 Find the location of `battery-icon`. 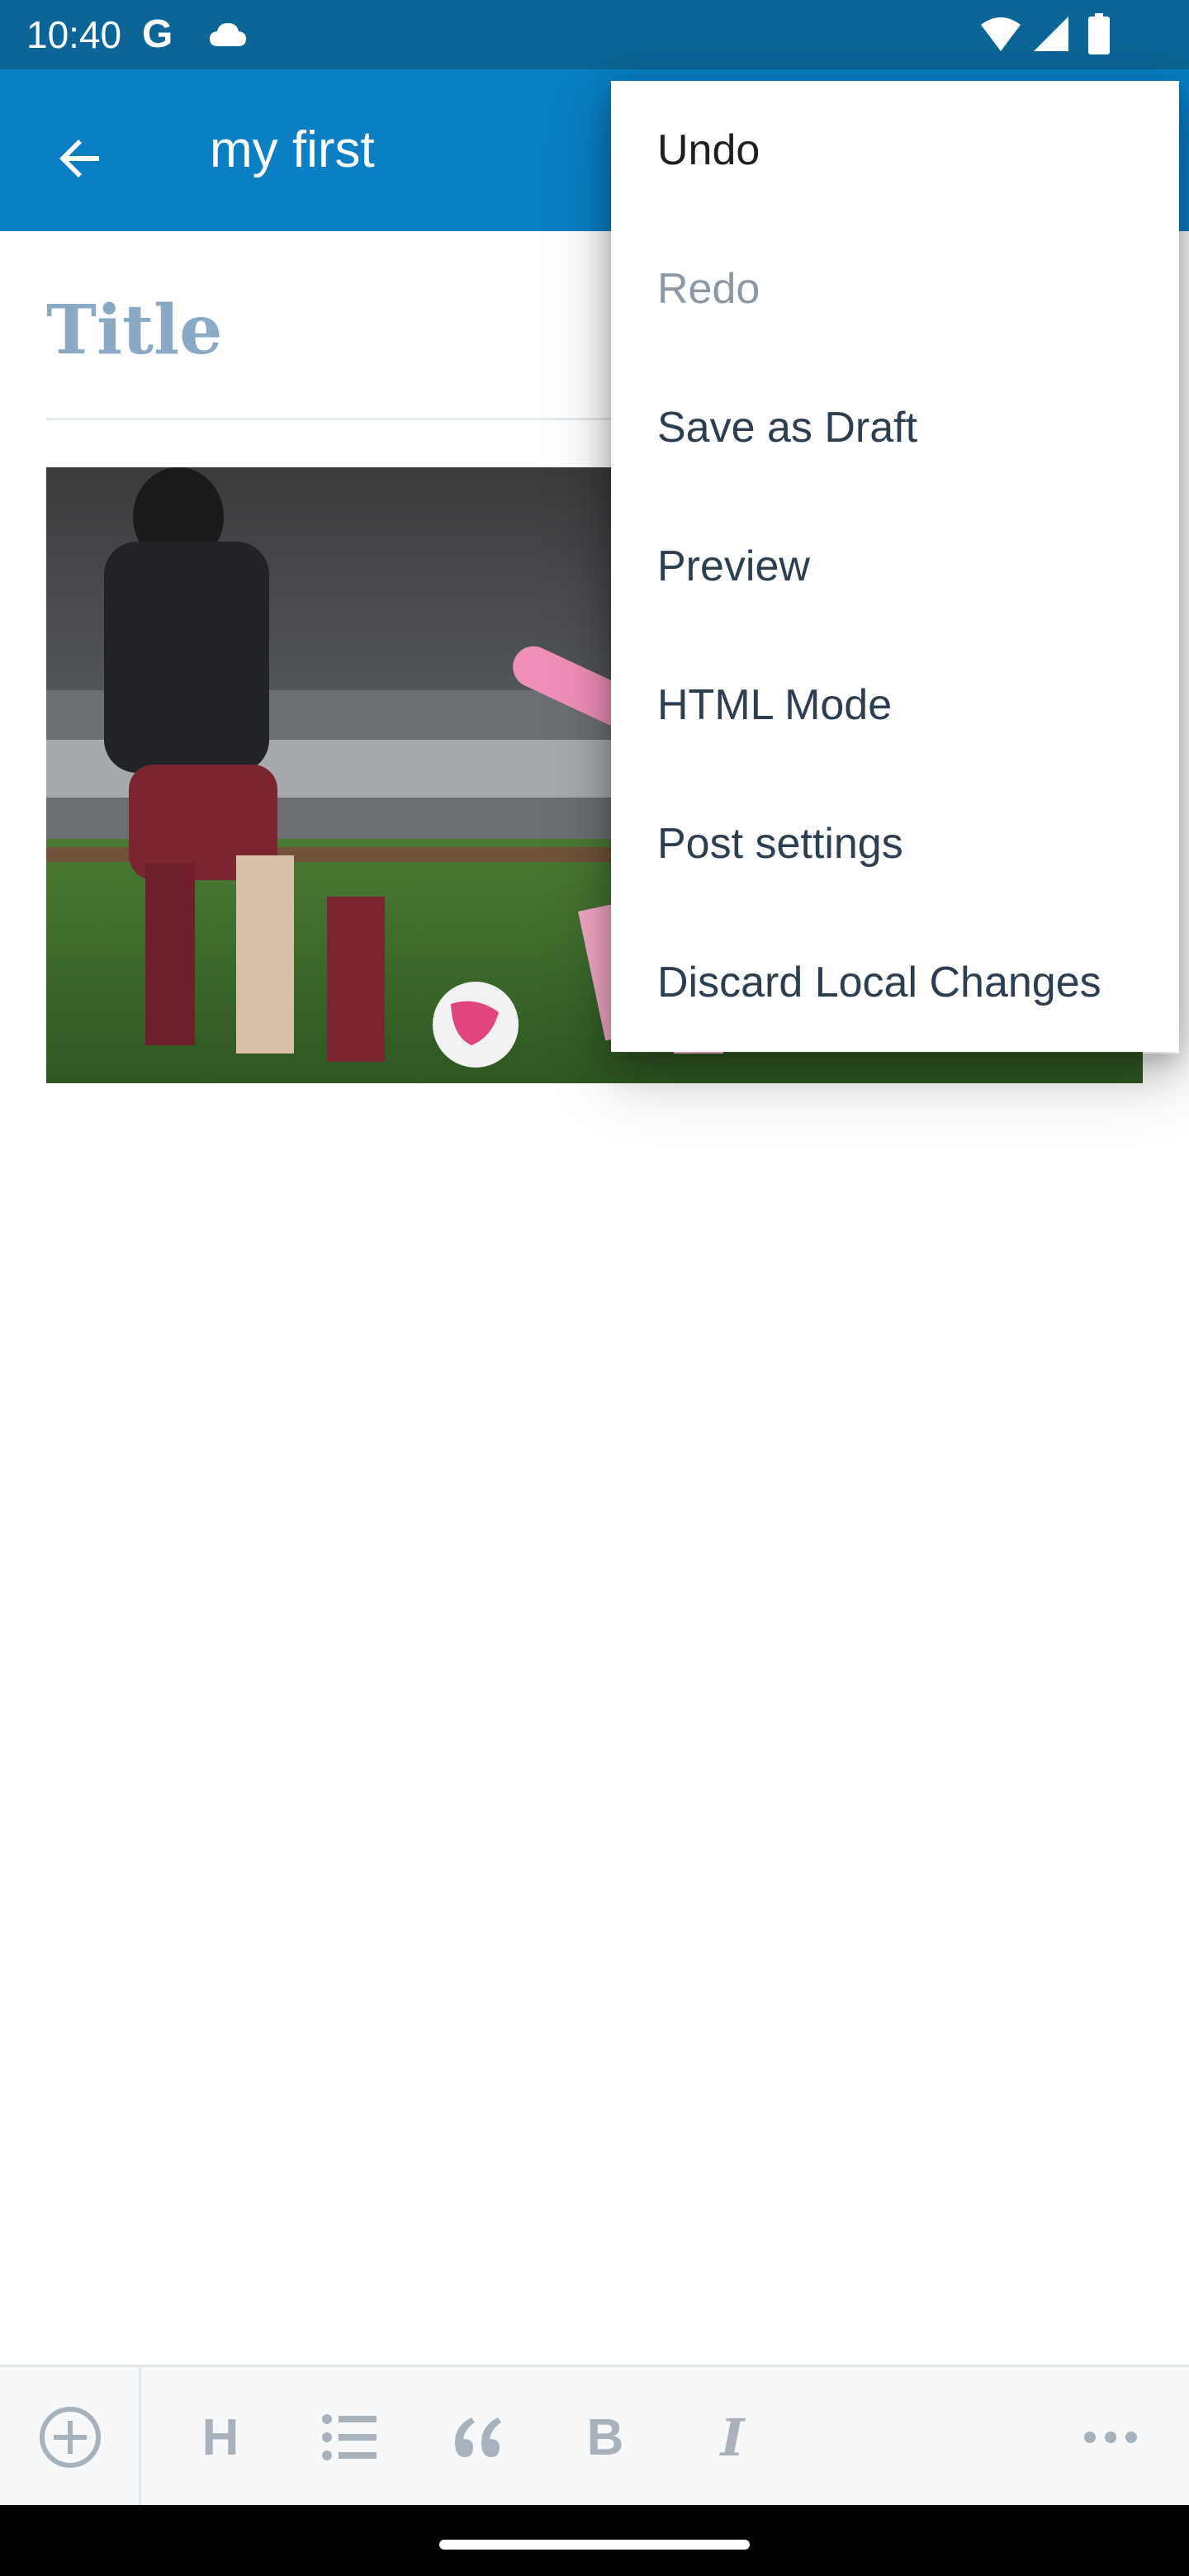

battery-icon is located at coordinates (1099, 33).